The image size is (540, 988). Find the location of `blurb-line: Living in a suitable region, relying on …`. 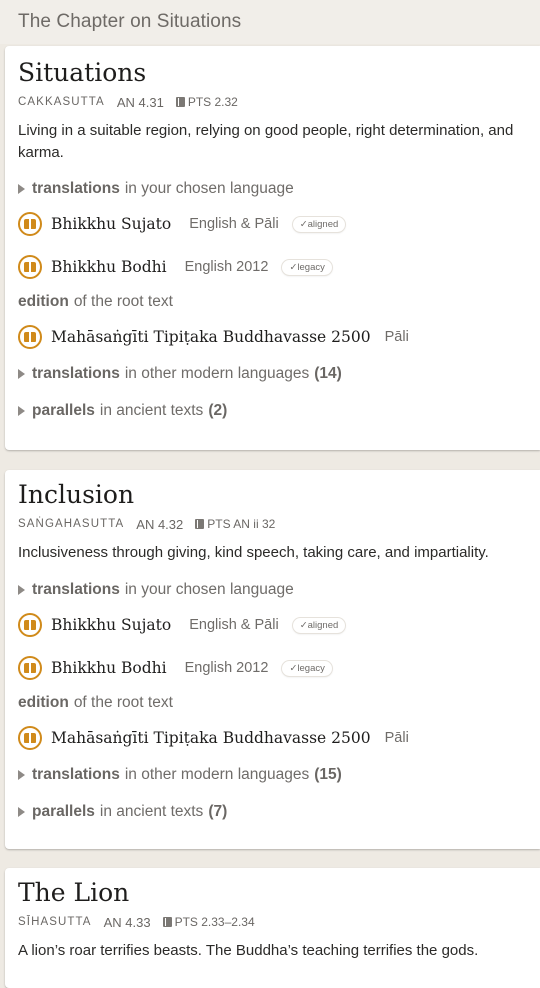

blurb-line: Living in a suitable region, relying on … is located at coordinates (266, 130).